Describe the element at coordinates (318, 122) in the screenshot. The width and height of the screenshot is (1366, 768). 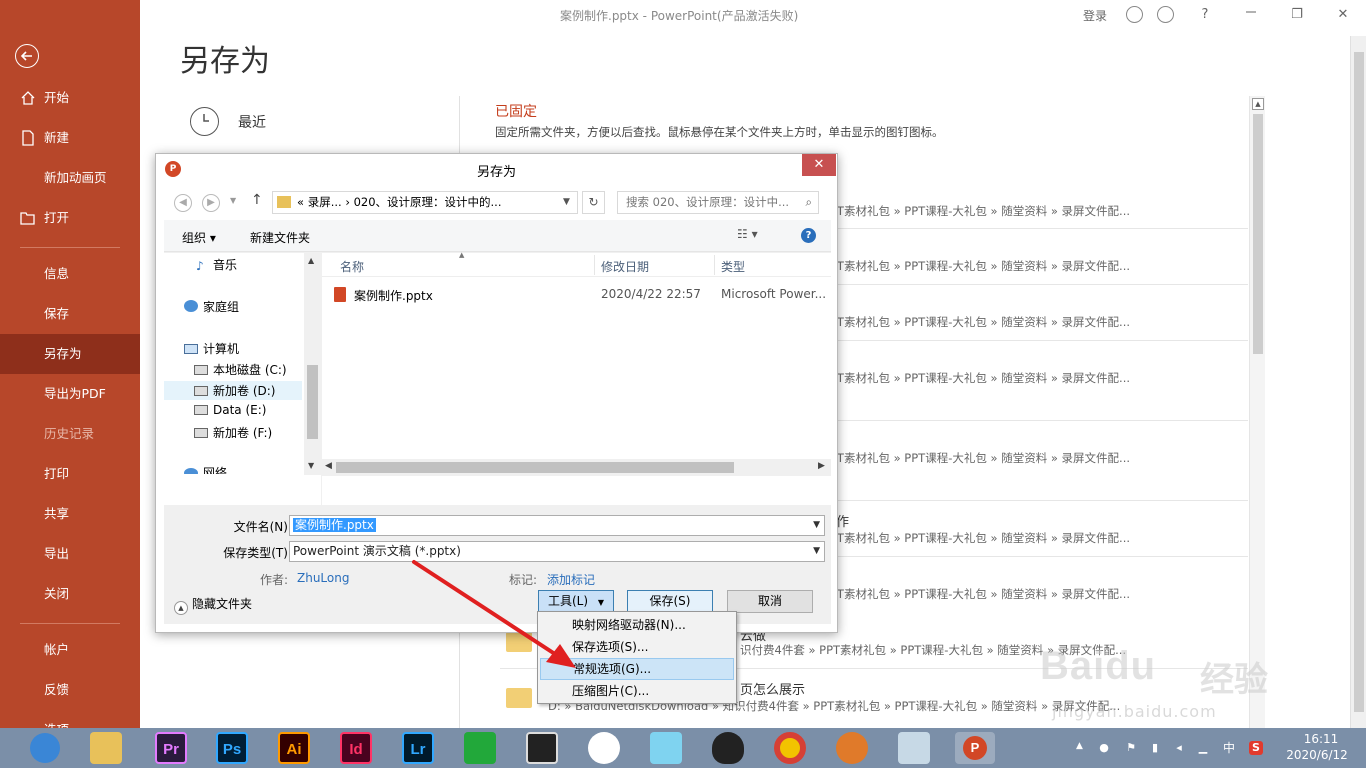
I see `recent-location: 最近` at that location.